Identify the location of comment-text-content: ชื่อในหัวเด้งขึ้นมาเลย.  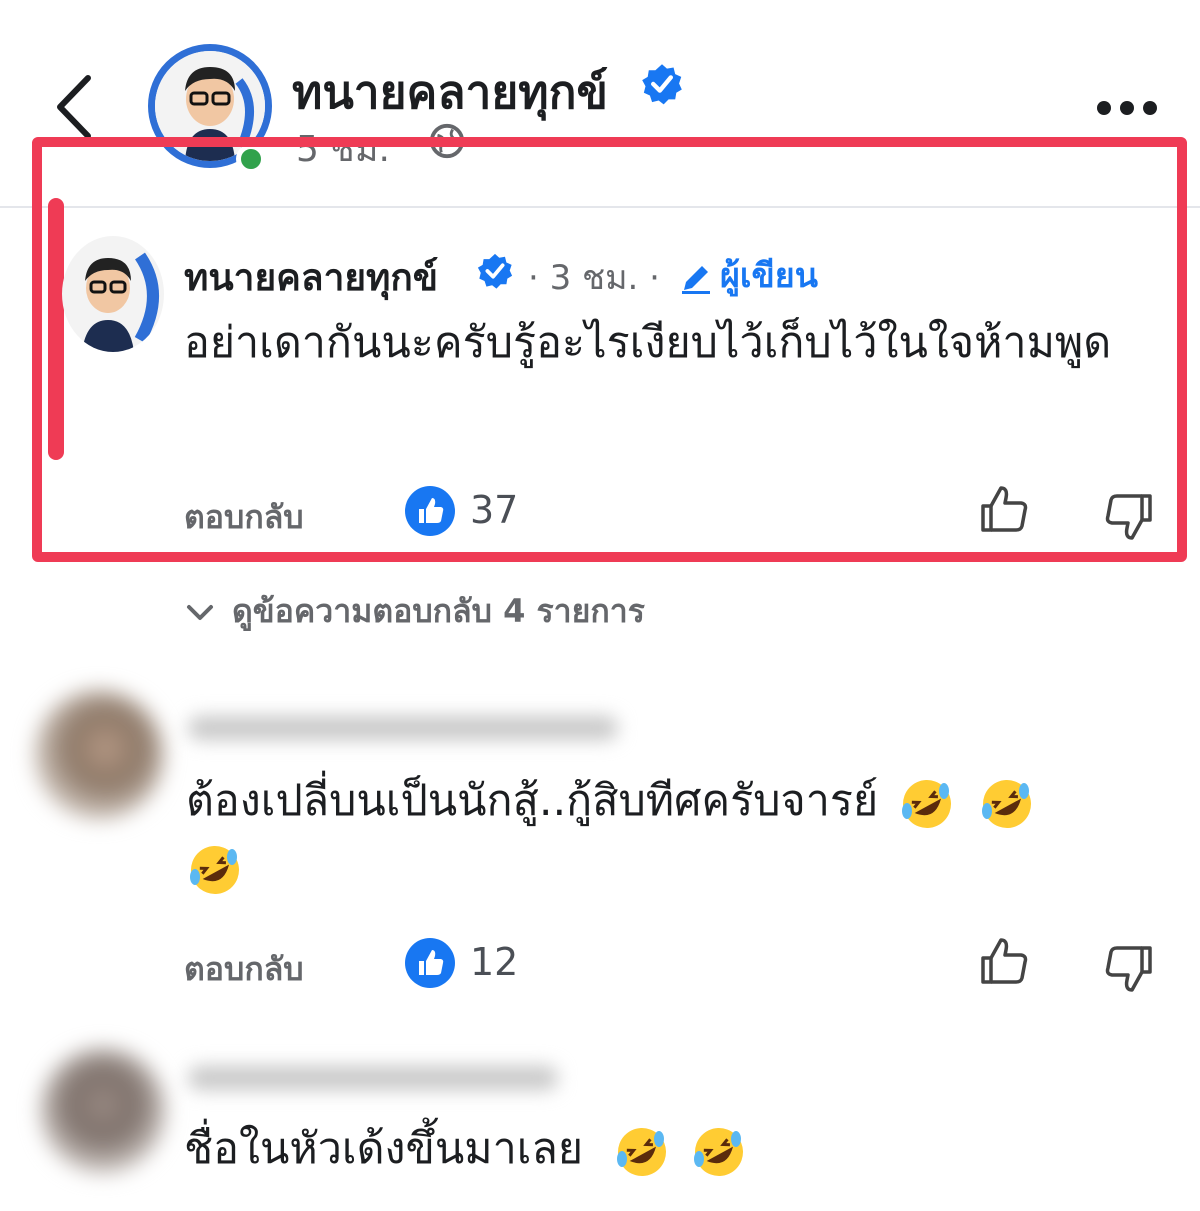
(384, 1149).